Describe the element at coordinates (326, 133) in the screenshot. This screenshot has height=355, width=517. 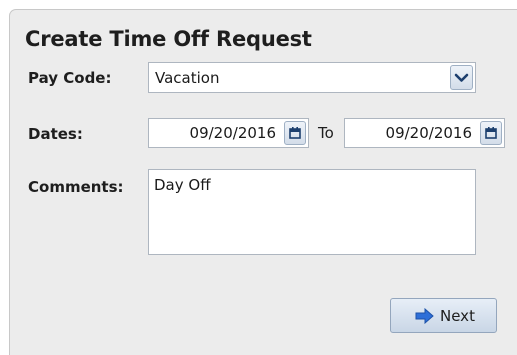
I see `date-range-separator: To` at that location.